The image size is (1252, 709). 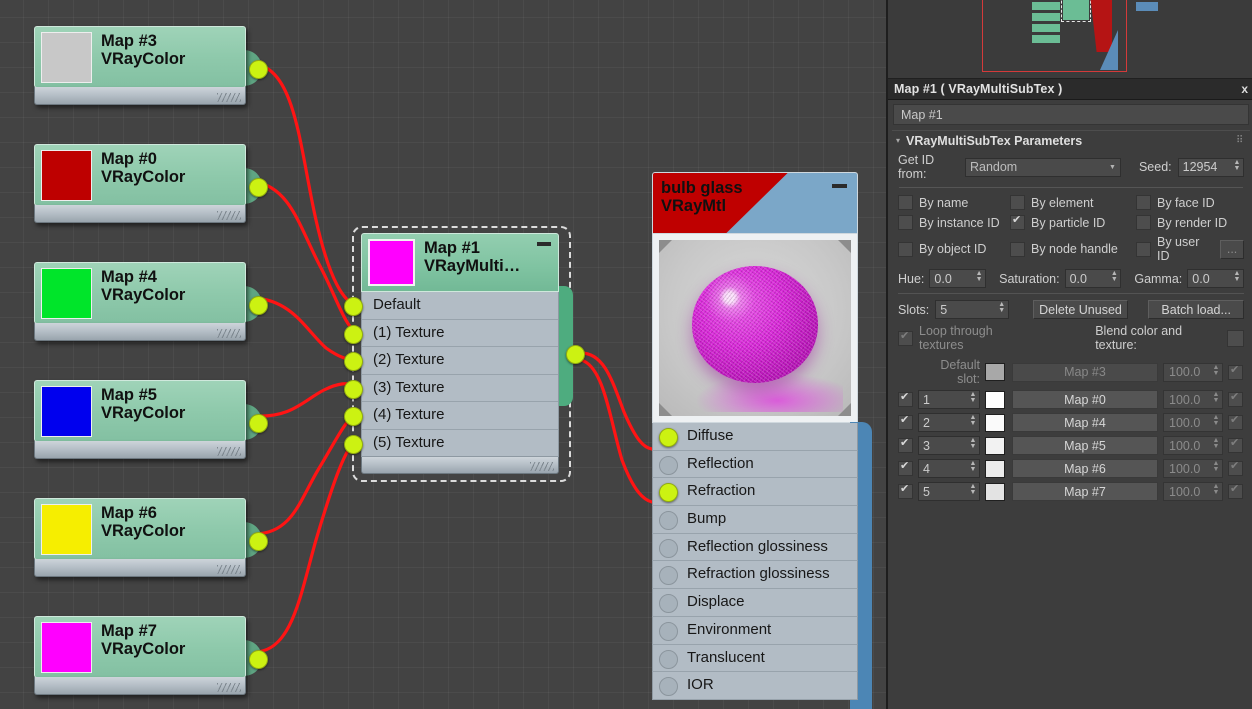 I want to click on slot-row-4: 4 ▲▼ Map #6 100.0 ▲▼, so click(x=1071, y=468).